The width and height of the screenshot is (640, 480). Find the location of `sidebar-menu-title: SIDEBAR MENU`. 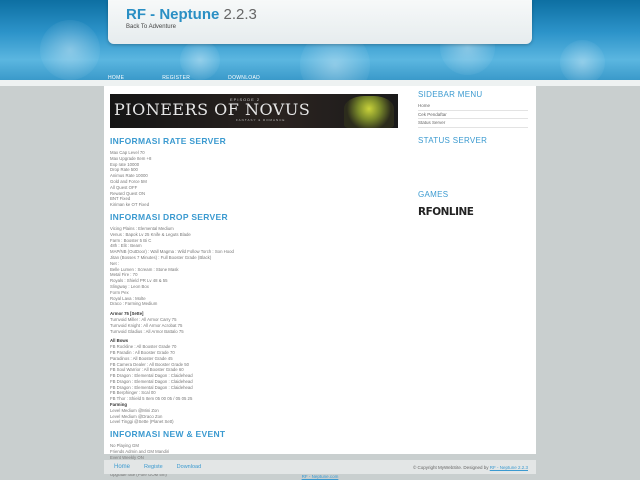

sidebar-menu-title: SIDEBAR MENU is located at coordinates (450, 94).